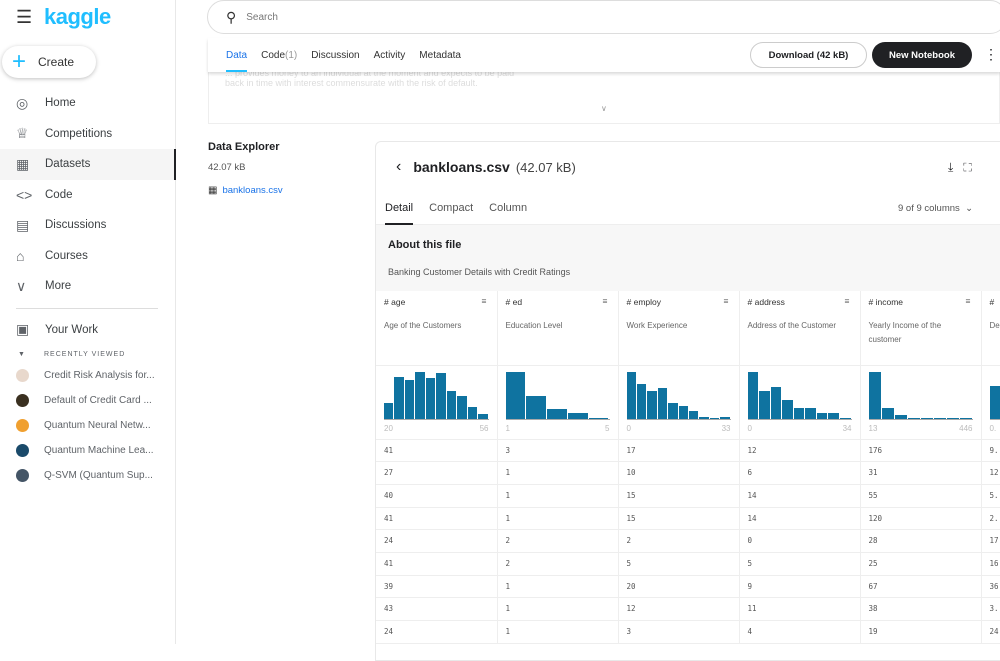 This screenshot has width=1000, height=661. Describe the element at coordinates (244, 147) in the screenshot. I see `data-explorer-title: Data Explorer` at that location.